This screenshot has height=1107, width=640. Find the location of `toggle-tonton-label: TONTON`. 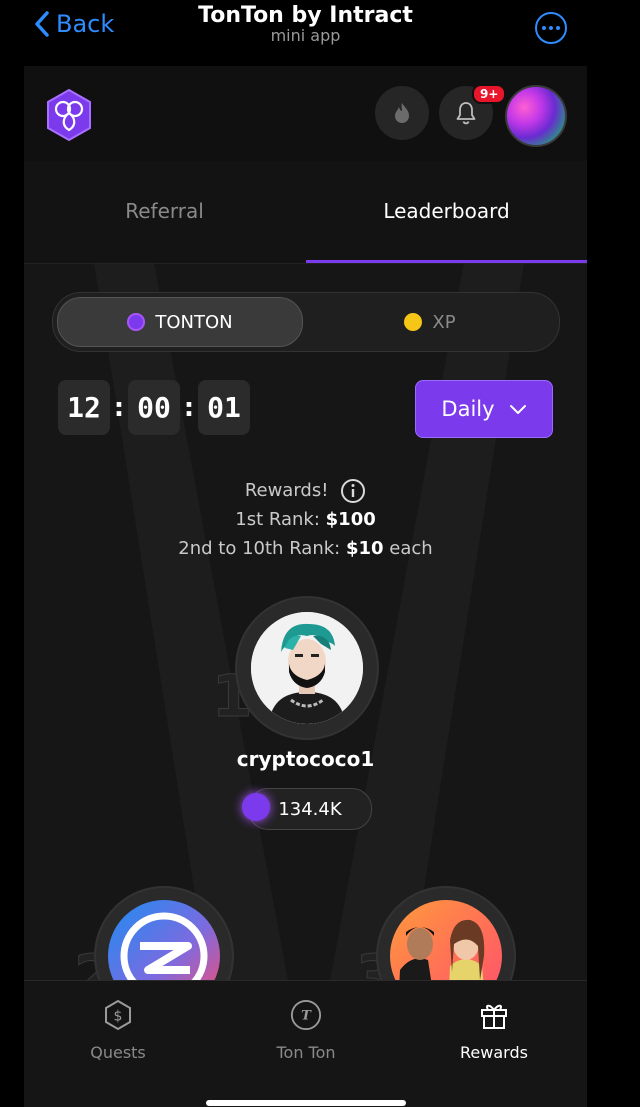

toggle-tonton-label: TONTON is located at coordinates (194, 322).